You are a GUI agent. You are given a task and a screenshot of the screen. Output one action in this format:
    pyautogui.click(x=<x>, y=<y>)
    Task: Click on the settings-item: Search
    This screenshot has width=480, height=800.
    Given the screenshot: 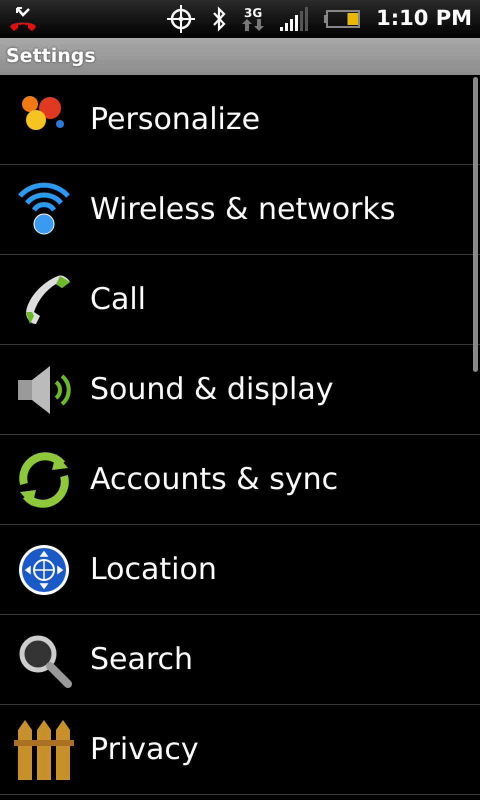 What is the action you would take?
    pyautogui.click(x=240, y=660)
    